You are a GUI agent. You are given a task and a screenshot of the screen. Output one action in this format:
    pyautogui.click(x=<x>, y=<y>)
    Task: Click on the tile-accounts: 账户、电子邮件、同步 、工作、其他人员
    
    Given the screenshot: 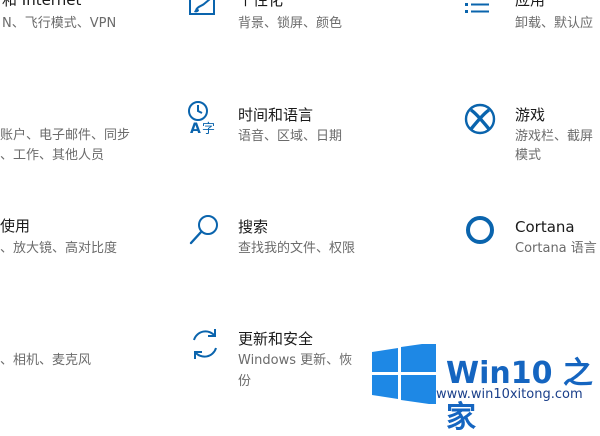 What is the action you would take?
    pyautogui.click(x=75, y=145)
    